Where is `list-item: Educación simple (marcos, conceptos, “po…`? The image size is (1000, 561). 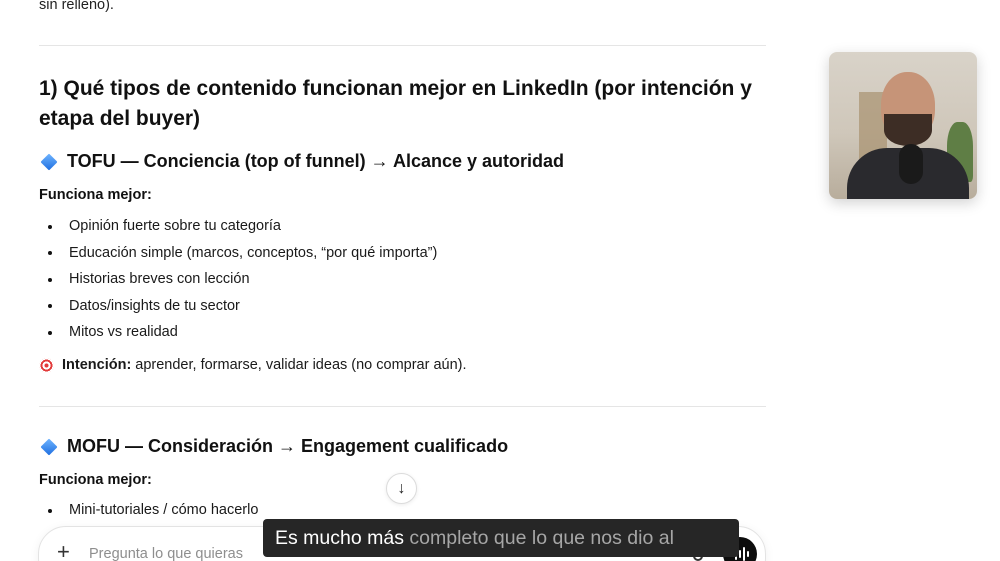 list-item: Educación simple (marcos, conceptos, “po… is located at coordinates (238, 253).